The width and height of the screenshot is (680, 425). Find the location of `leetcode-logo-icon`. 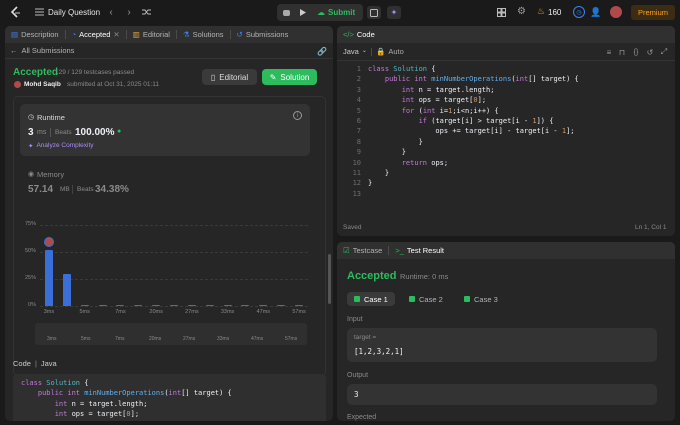

leetcode-logo-icon is located at coordinates (16, 12).